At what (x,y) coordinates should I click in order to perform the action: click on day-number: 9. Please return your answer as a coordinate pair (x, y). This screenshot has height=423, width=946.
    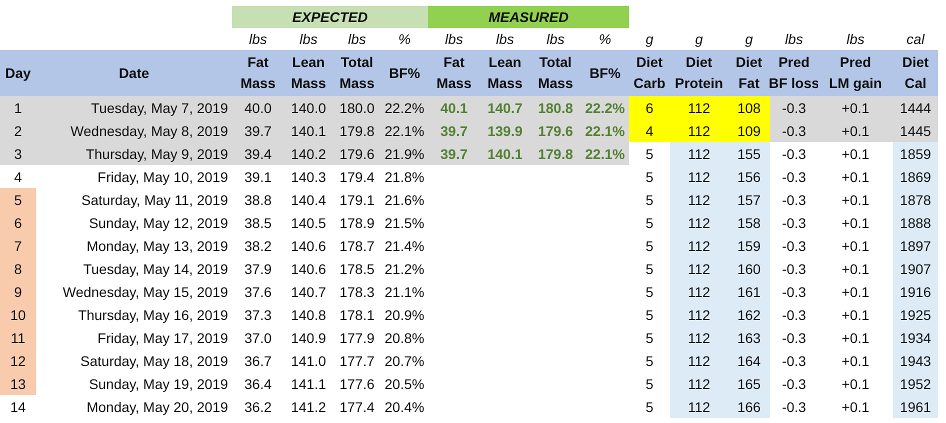
    Looking at the image, I should click on (18, 291).